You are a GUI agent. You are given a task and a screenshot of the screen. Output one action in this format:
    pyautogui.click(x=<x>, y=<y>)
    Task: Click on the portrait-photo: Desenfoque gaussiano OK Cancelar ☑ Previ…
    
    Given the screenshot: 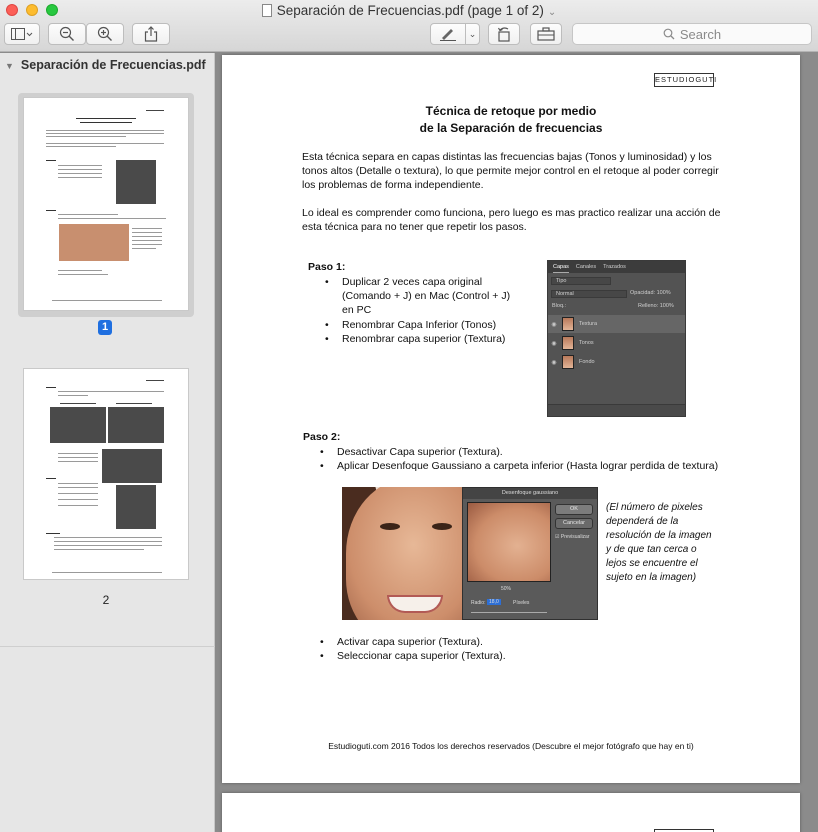 What is the action you would take?
    pyautogui.click(x=470, y=553)
    